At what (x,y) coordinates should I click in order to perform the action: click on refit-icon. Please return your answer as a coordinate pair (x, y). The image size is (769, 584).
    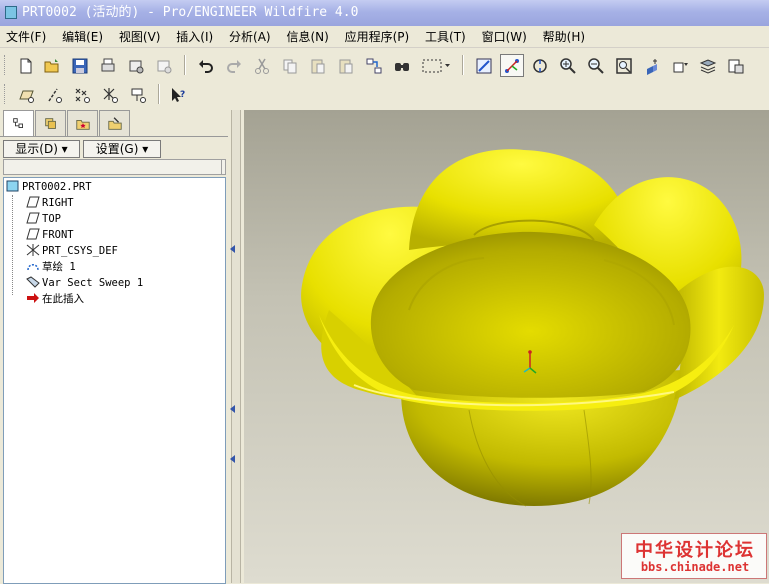
    Looking at the image, I should click on (624, 65).